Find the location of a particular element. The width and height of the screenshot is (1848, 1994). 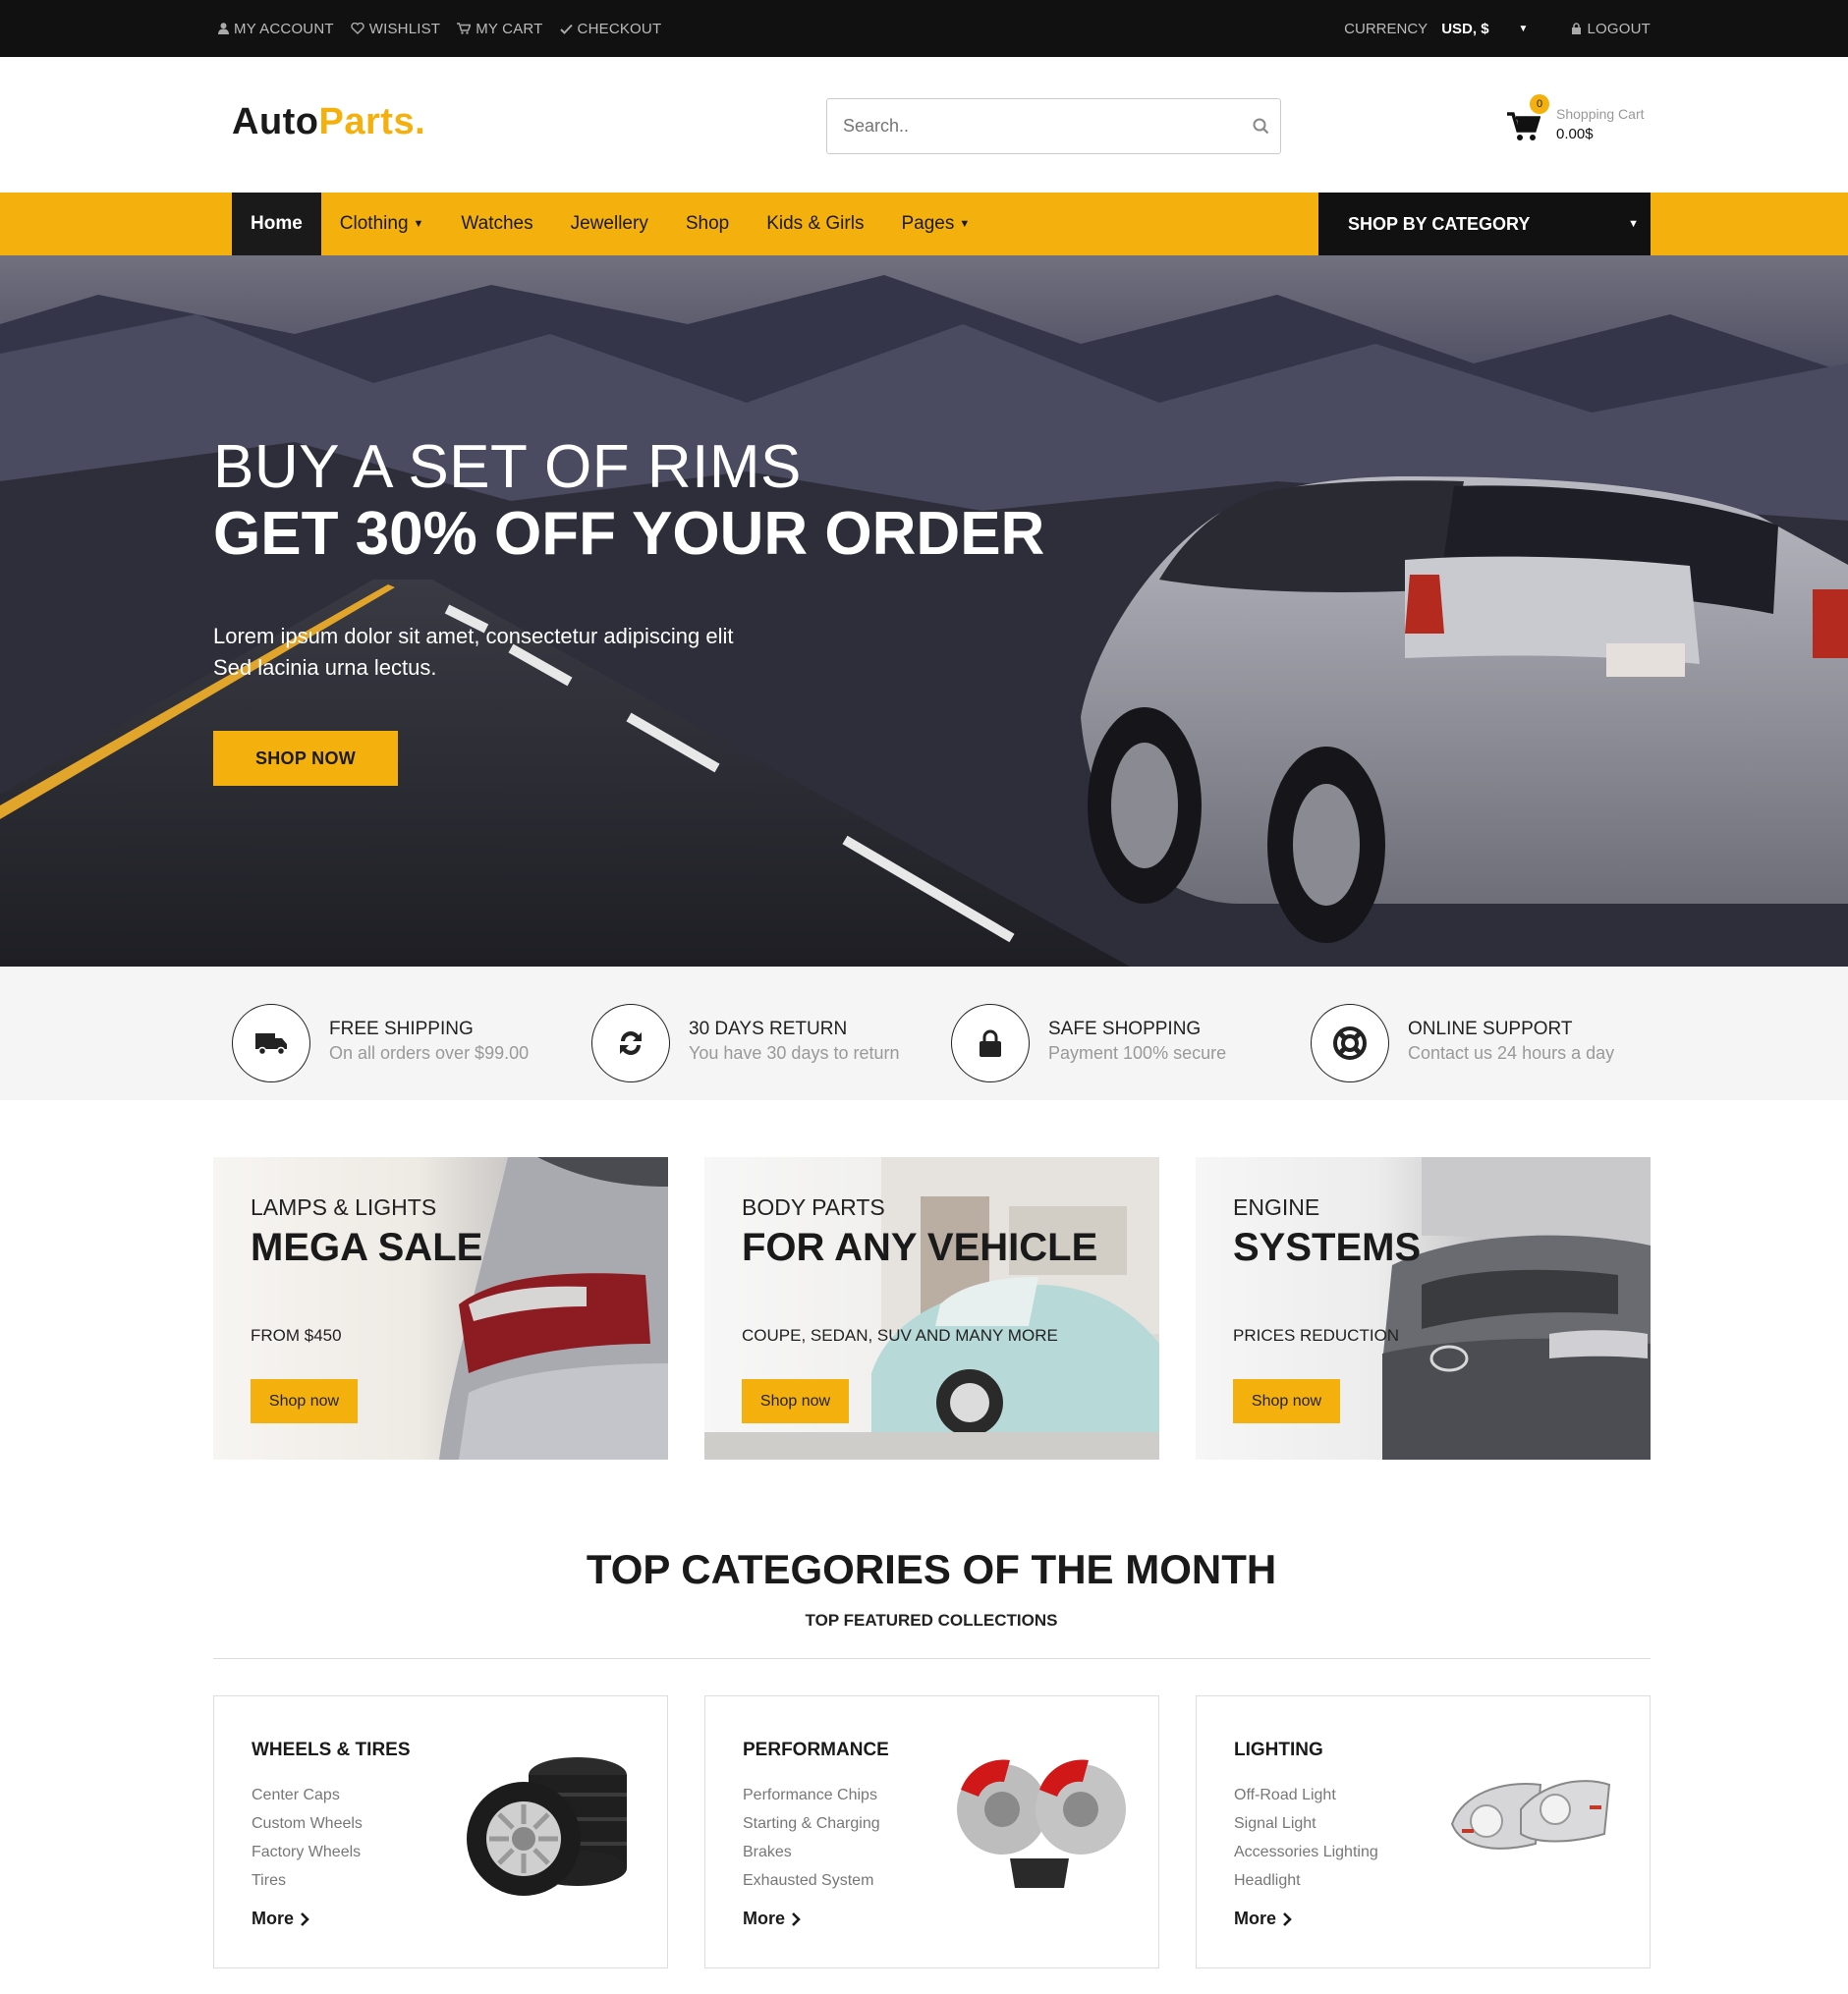

category-link: Brakes is located at coordinates (811, 1852).